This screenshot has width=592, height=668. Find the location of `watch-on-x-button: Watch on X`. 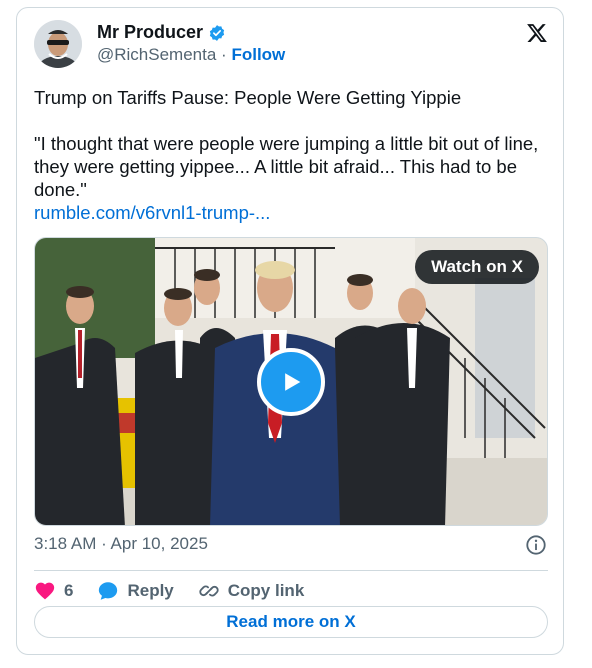

watch-on-x-button: Watch on X is located at coordinates (477, 267).